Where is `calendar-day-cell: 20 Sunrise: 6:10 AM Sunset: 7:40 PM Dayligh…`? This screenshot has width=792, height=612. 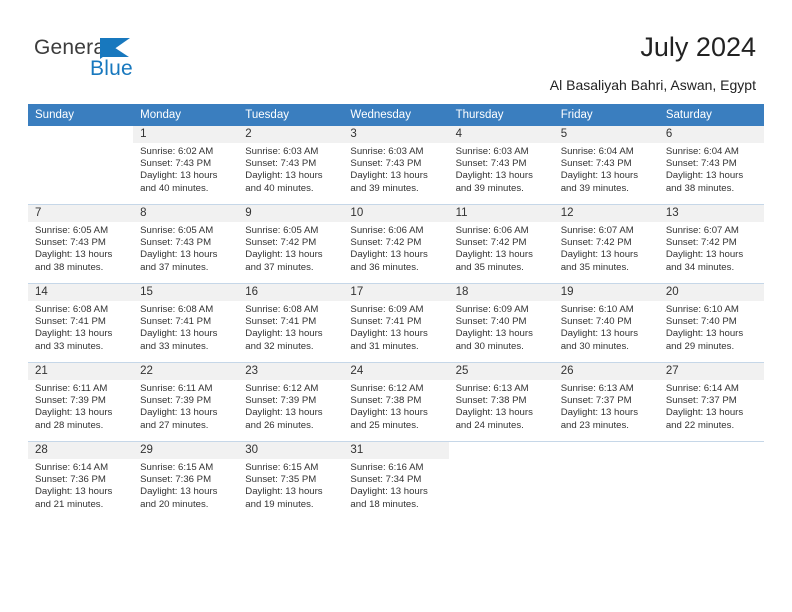
calendar-day-cell: 20 Sunrise: 6:10 AM Sunset: 7:40 PM Dayligh… is located at coordinates (711, 323).